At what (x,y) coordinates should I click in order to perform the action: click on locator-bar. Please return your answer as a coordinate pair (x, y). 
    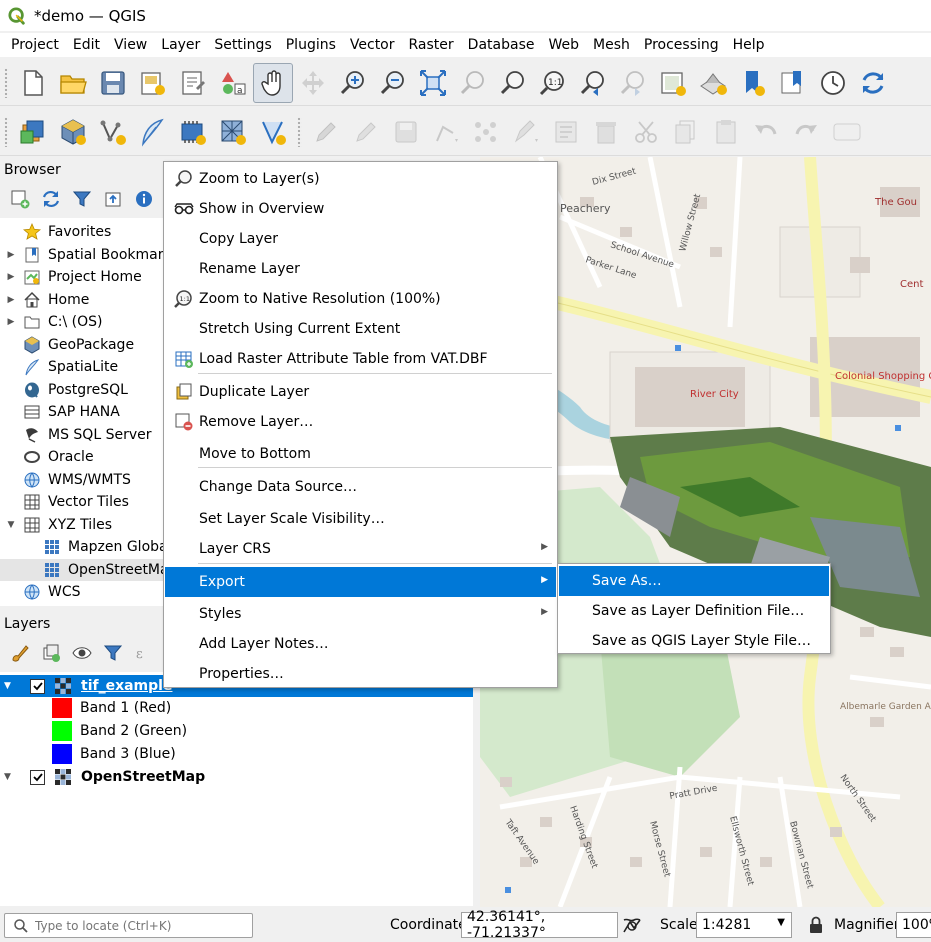
    Looking at the image, I should click on (128, 925).